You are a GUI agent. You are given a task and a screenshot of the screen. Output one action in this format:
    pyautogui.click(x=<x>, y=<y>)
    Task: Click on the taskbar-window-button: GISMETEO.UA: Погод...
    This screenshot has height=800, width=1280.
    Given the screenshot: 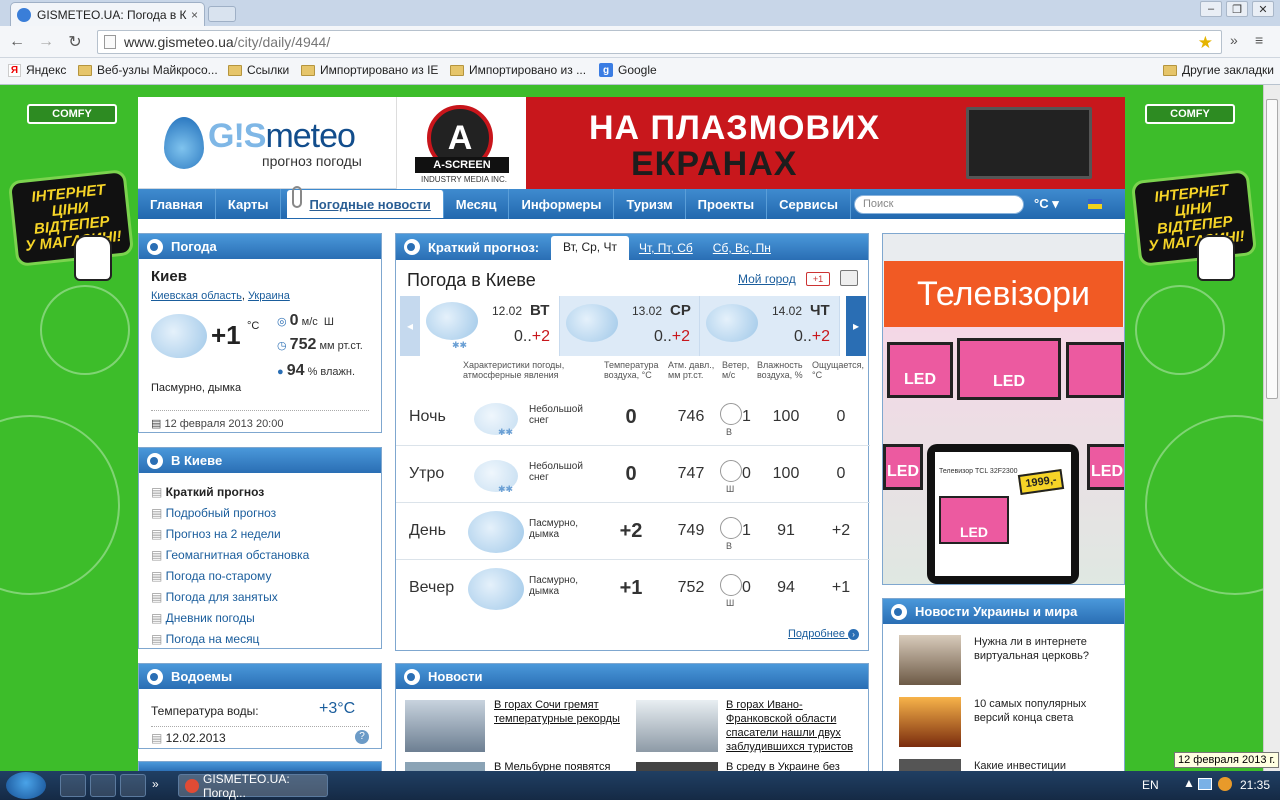 What is the action you would take?
    pyautogui.click(x=253, y=785)
    